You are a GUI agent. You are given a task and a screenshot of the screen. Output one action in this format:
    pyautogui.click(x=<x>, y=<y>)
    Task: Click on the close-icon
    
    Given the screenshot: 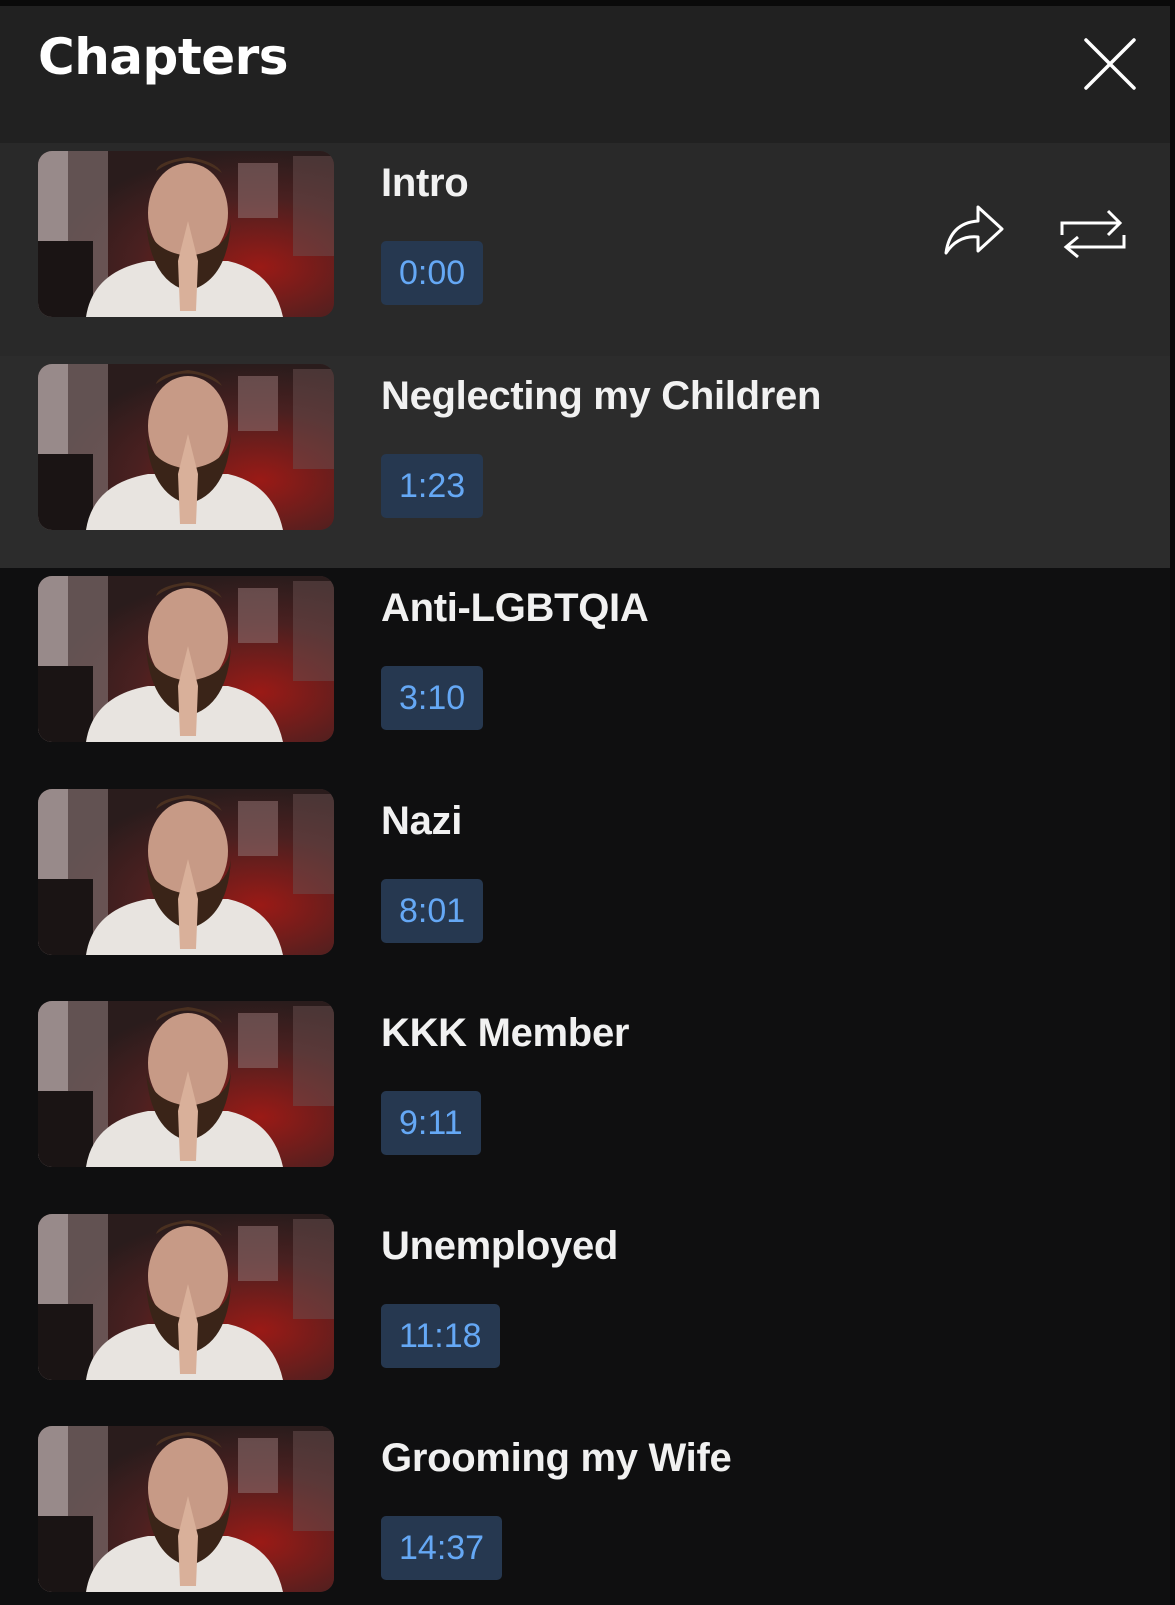 What is the action you would take?
    pyautogui.click(x=1110, y=64)
    